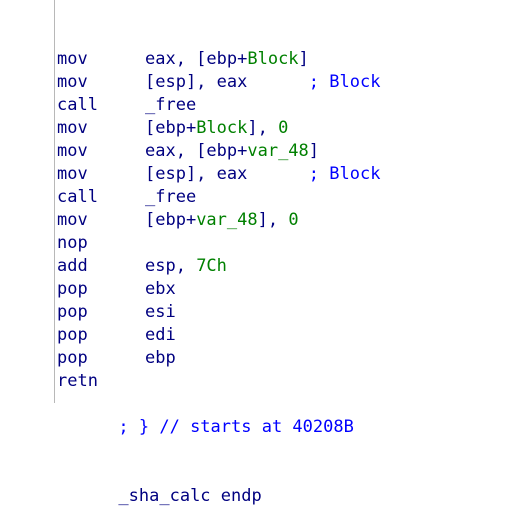  I want to click on gutter-separator, so click(54, 201).